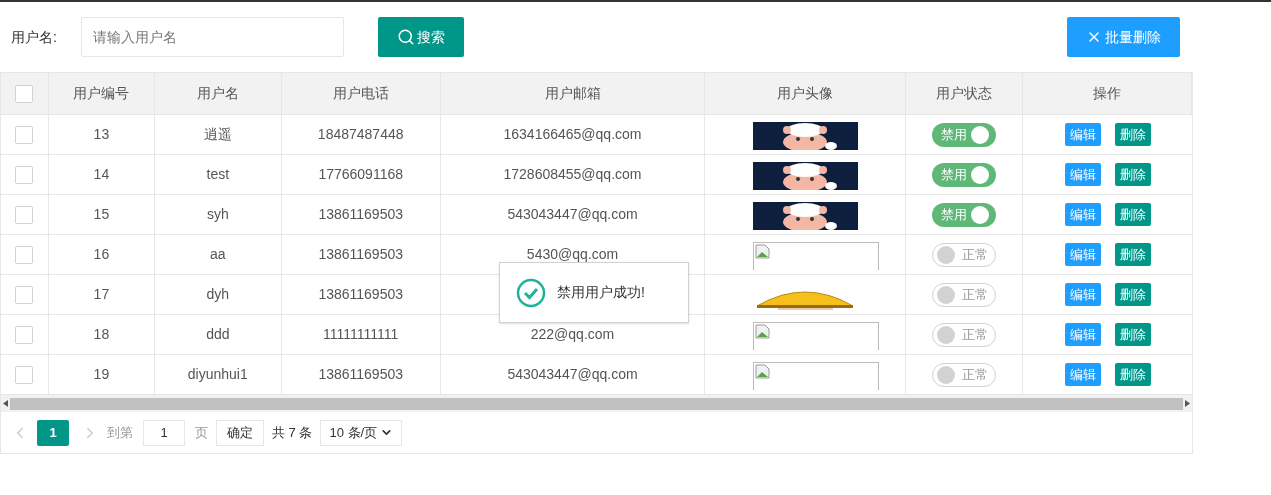  I want to click on scroll-right-icon, so click(1187, 403).